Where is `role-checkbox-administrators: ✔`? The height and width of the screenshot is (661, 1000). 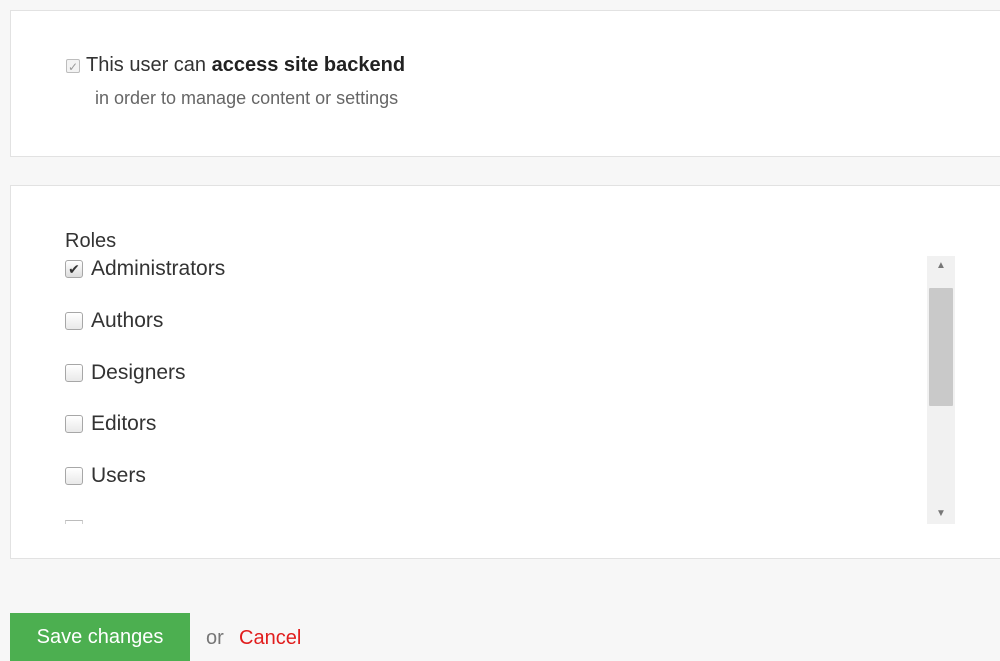 role-checkbox-administrators: ✔ is located at coordinates (74, 269).